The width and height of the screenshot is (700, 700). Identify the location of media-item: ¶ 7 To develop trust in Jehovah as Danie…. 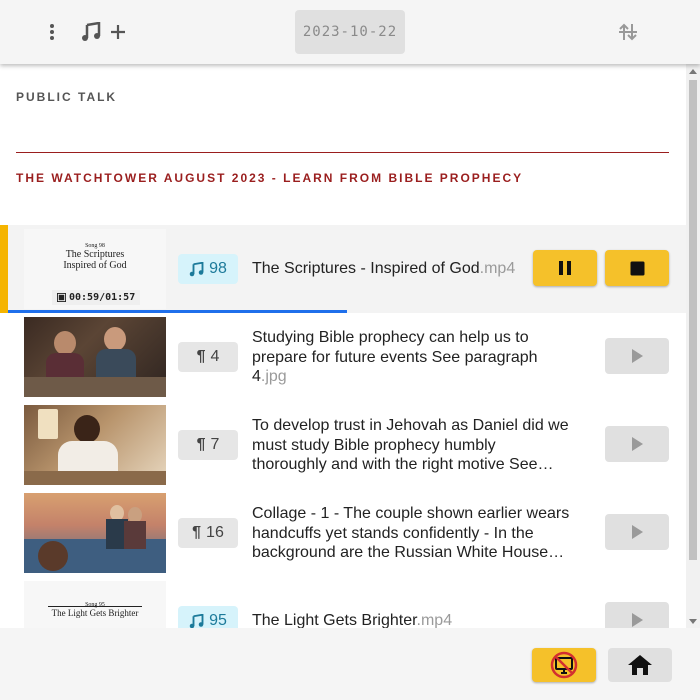
(343, 445).